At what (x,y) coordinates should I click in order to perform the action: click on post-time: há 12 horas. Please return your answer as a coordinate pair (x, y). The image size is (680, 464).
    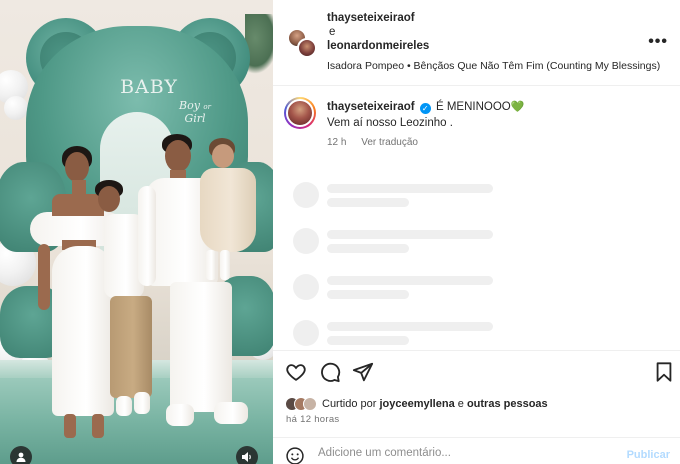
    Looking at the image, I should click on (312, 419).